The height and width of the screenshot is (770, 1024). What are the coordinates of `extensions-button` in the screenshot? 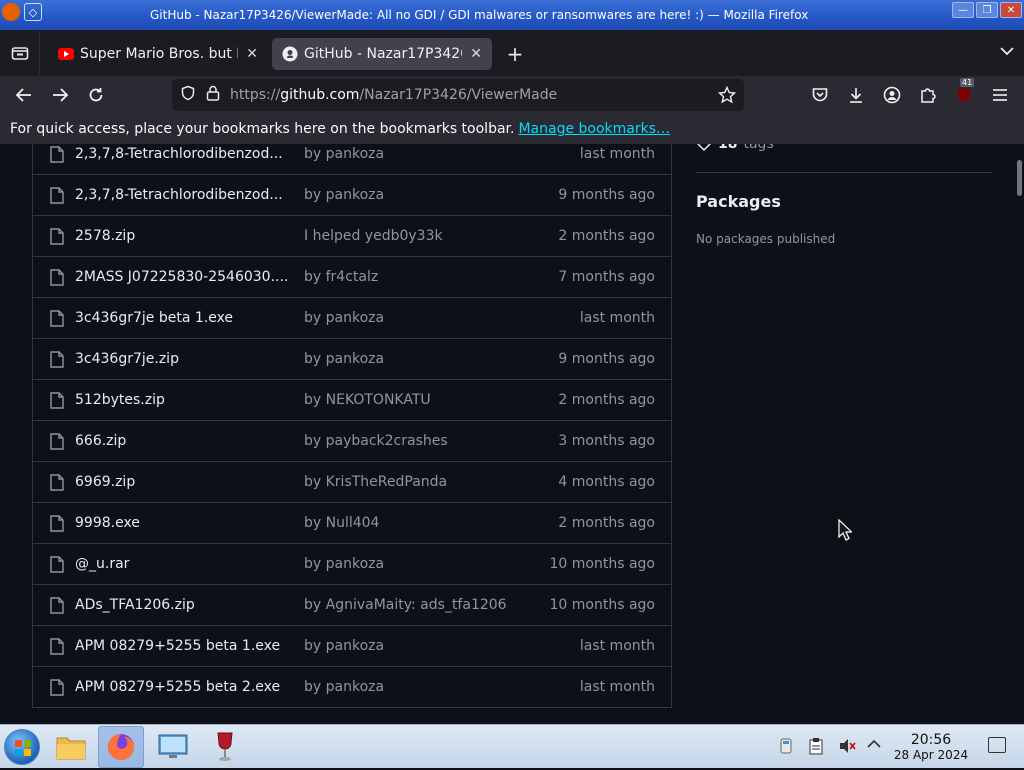 It's located at (928, 95).